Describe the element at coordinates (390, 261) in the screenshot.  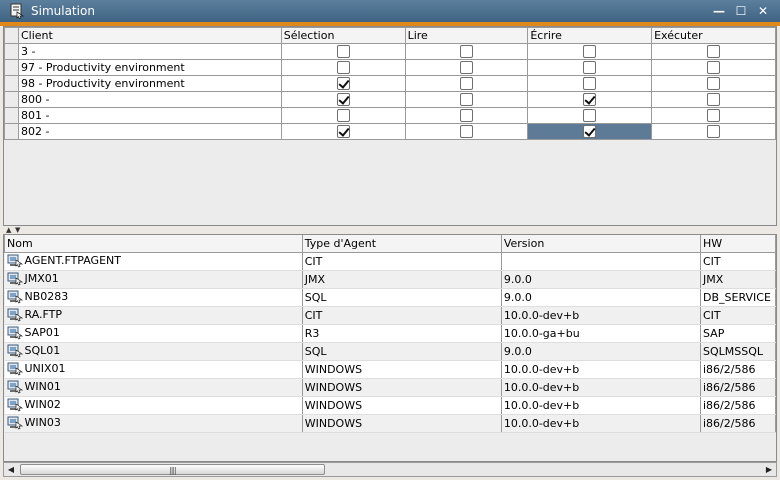
I see `agent-row: AGENT.FTPAGENT CIT CIT` at that location.